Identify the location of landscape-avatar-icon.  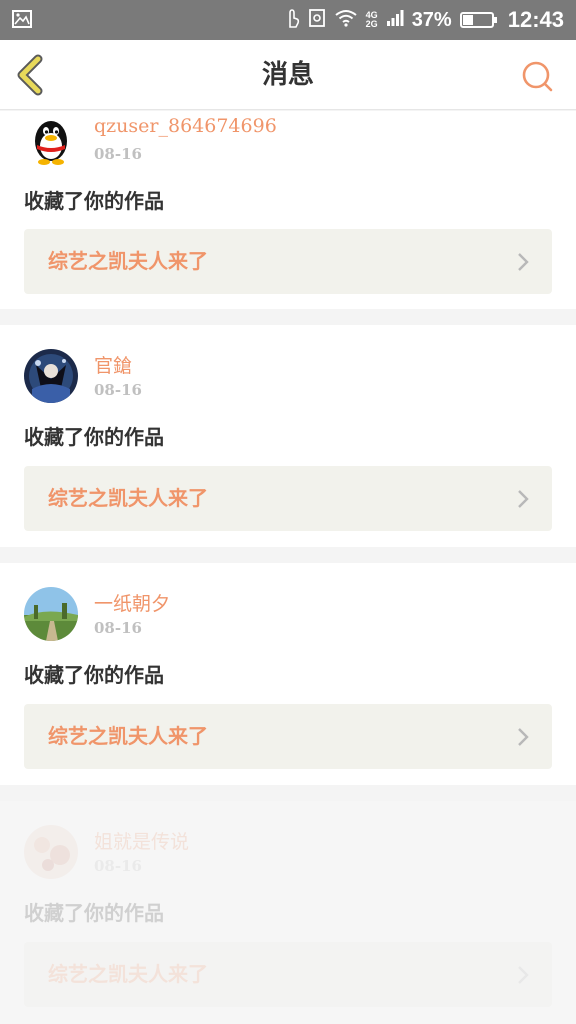
(51, 614).